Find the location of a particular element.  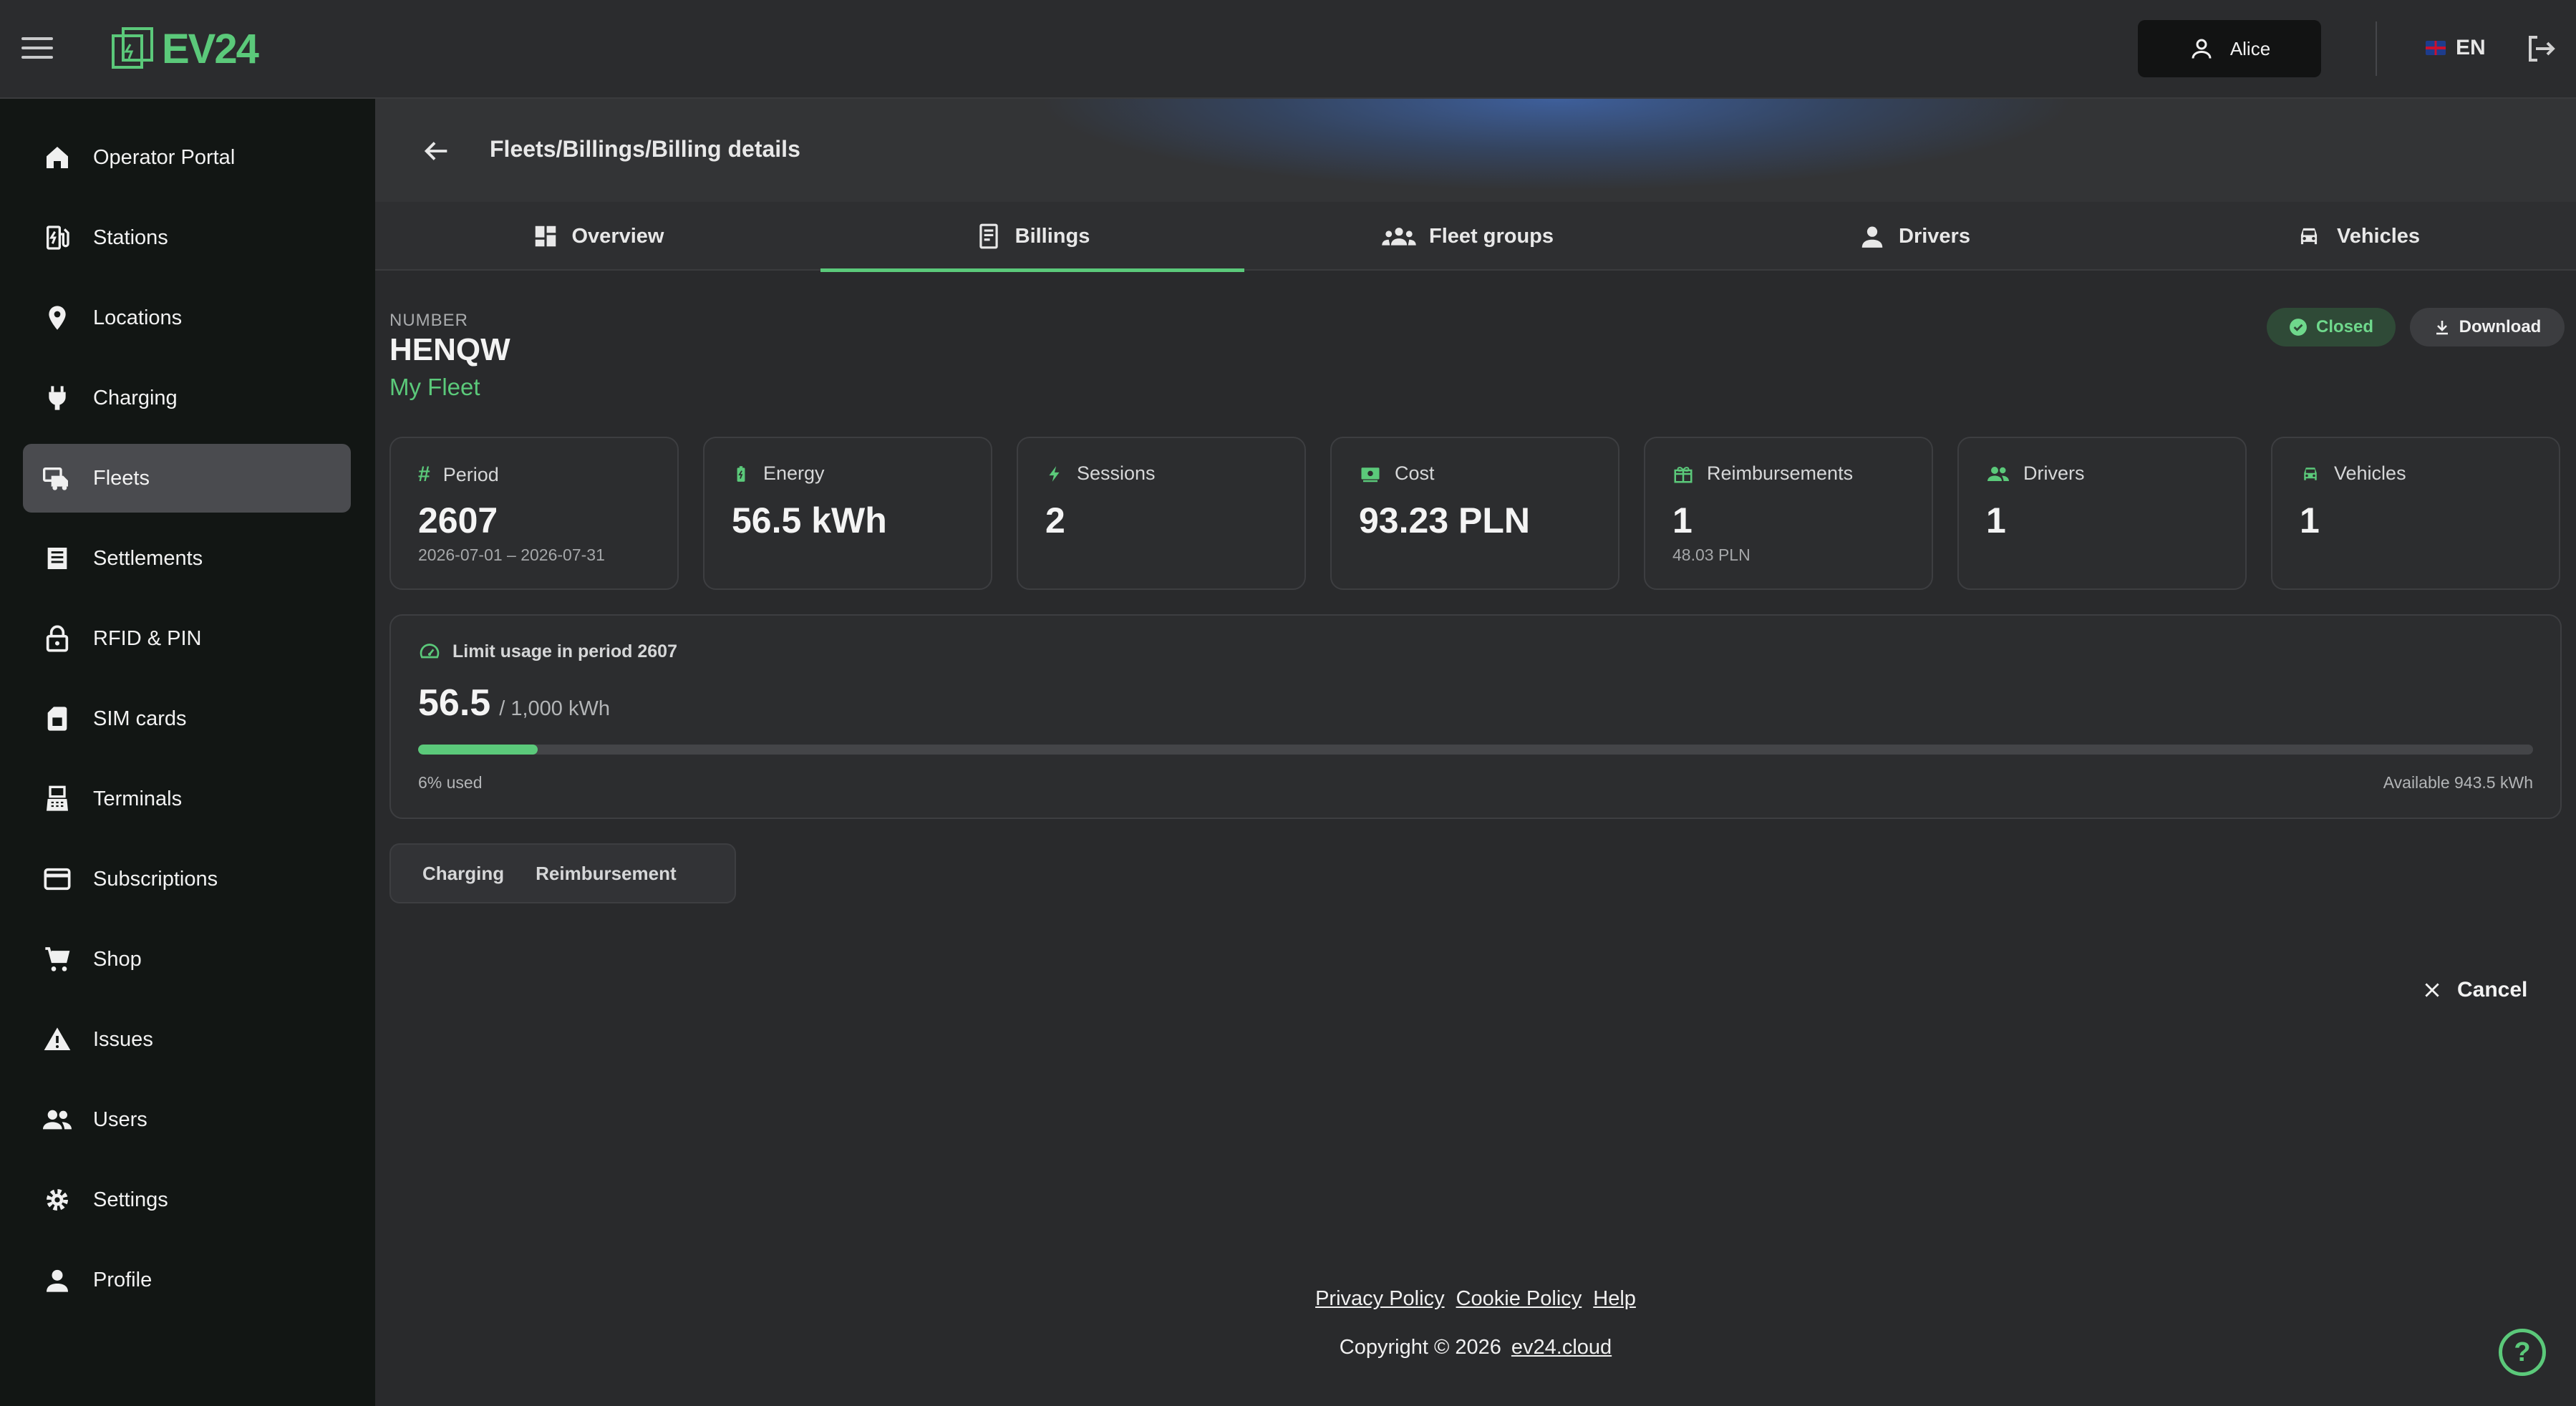

fleet-icon is located at coordinates (57, 478).